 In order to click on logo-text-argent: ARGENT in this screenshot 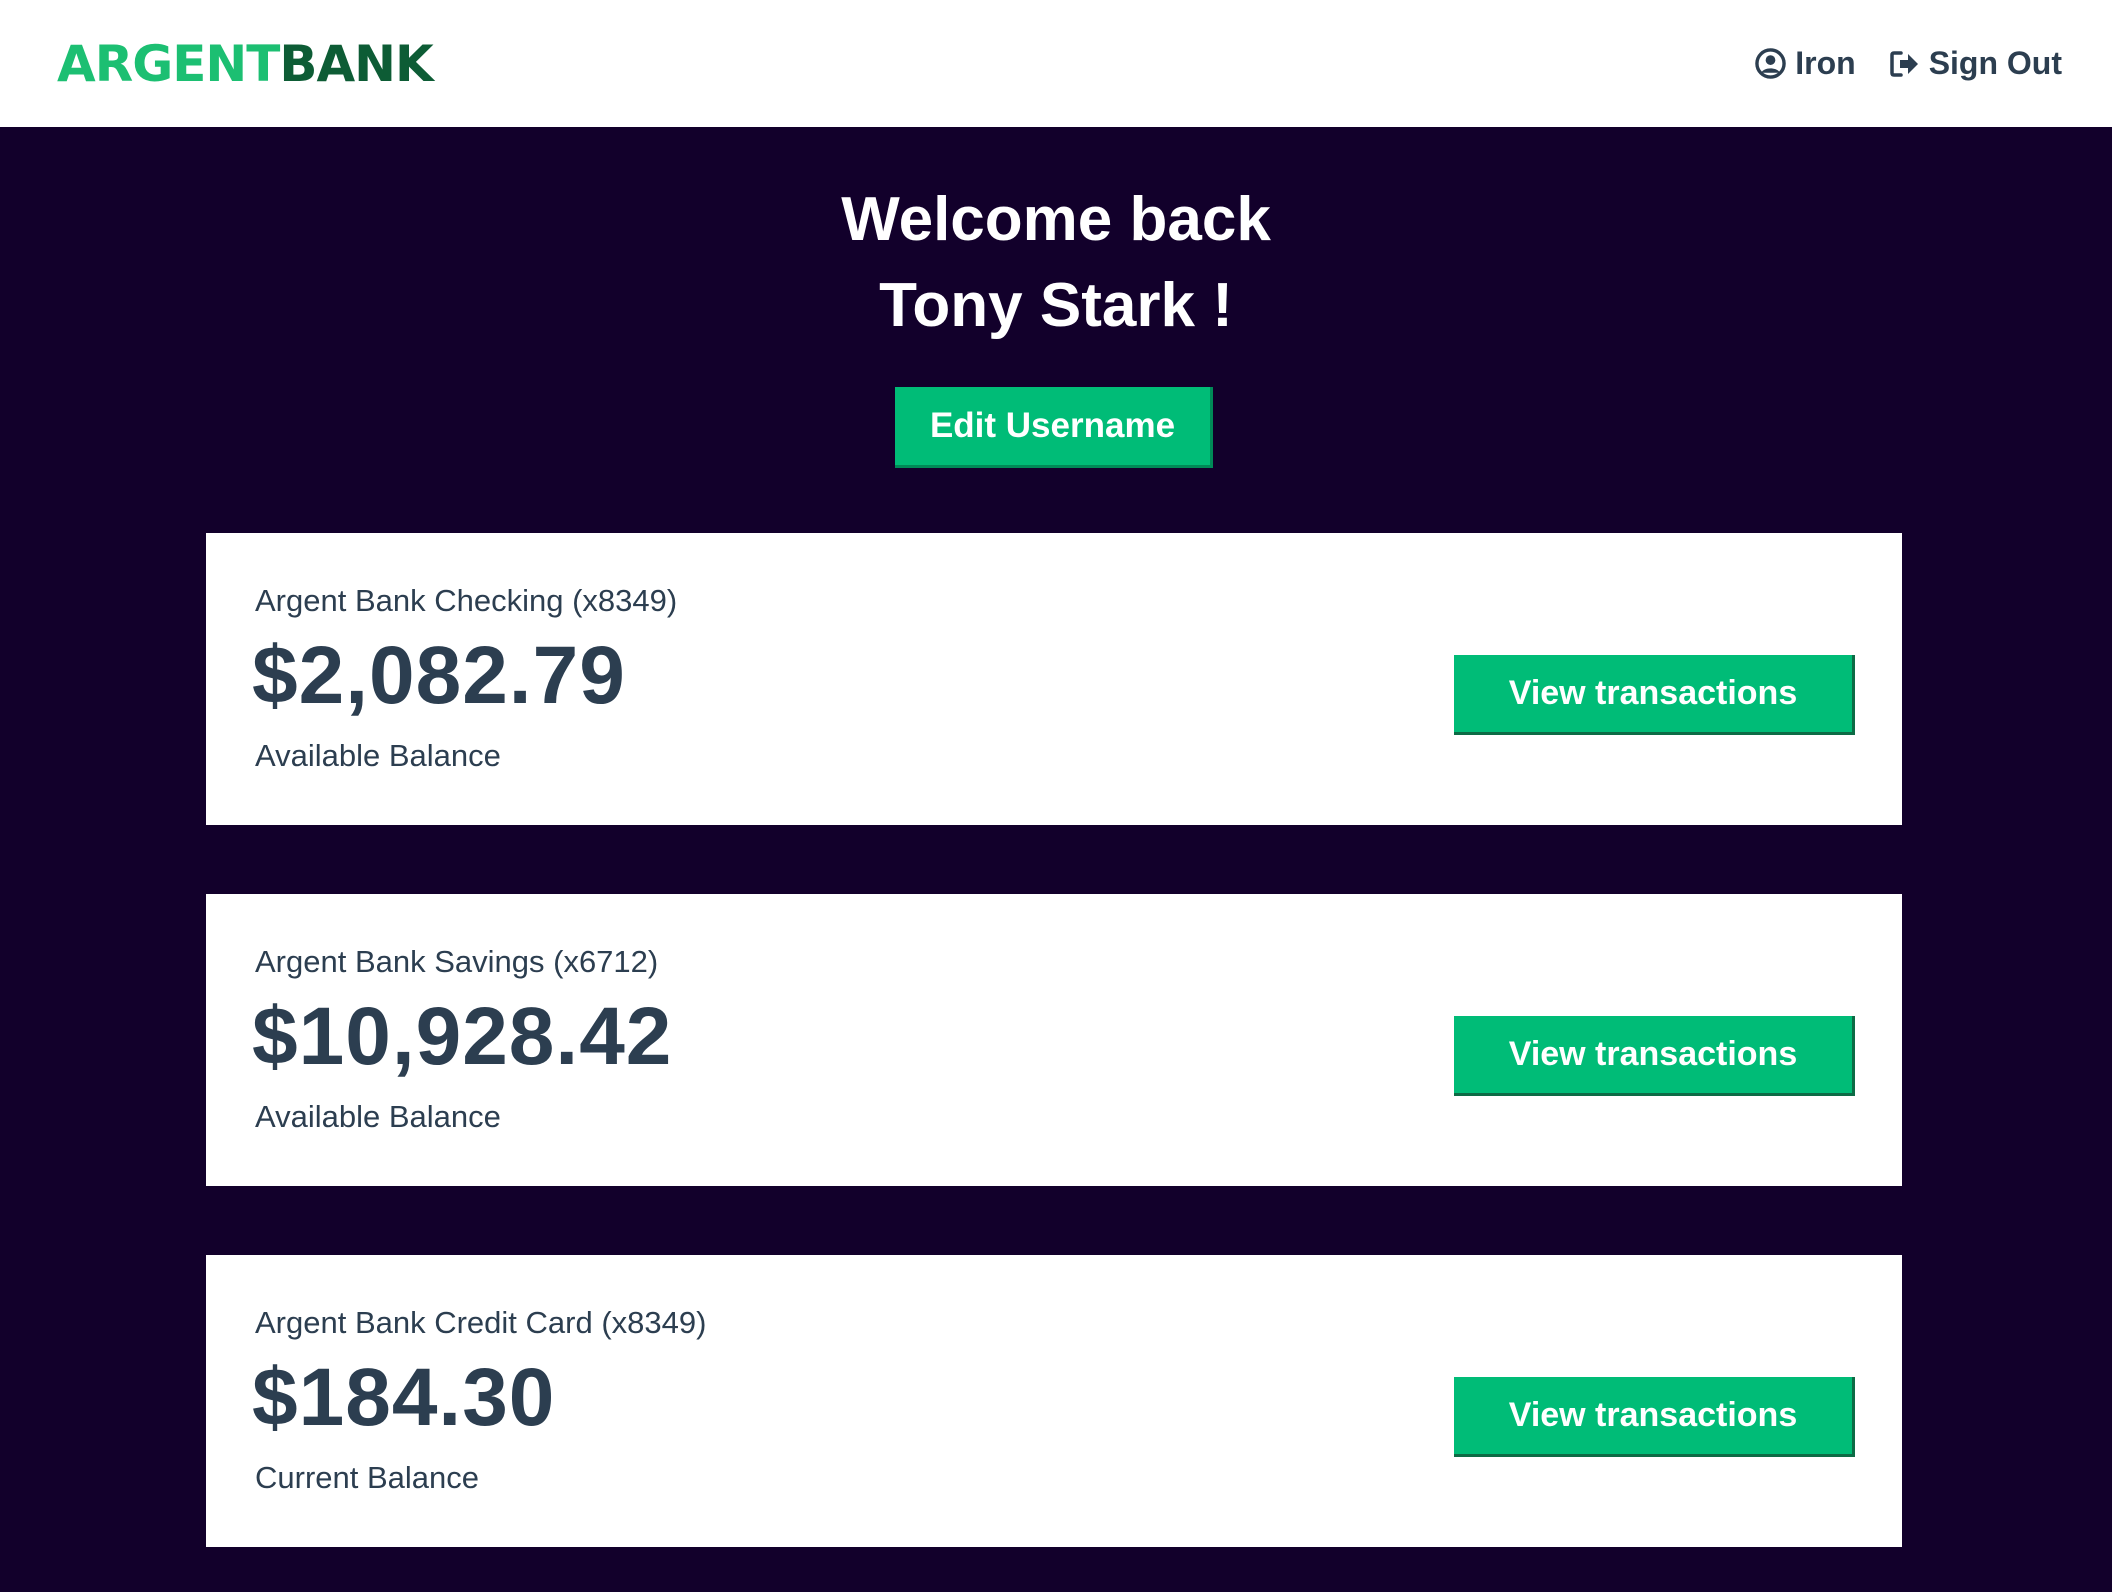, I will do `click(168, 63)`.